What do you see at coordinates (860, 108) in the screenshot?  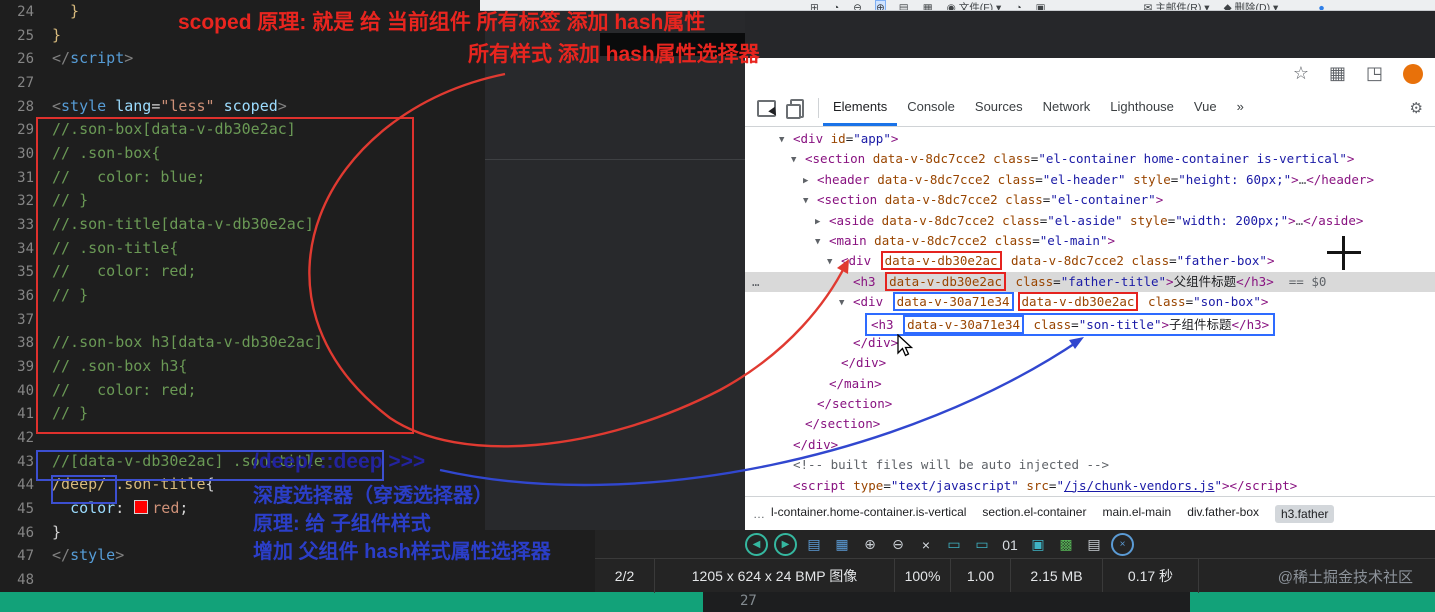 I see `tab-elements: Elements` at bounding box center [860, 108].